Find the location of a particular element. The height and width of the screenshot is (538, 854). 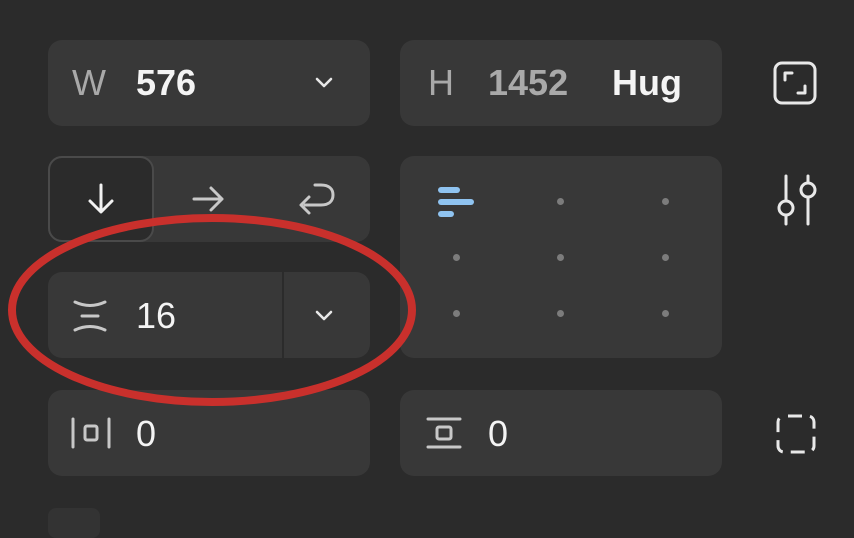

resize-corners-icon is located at coordinates (795, 83).